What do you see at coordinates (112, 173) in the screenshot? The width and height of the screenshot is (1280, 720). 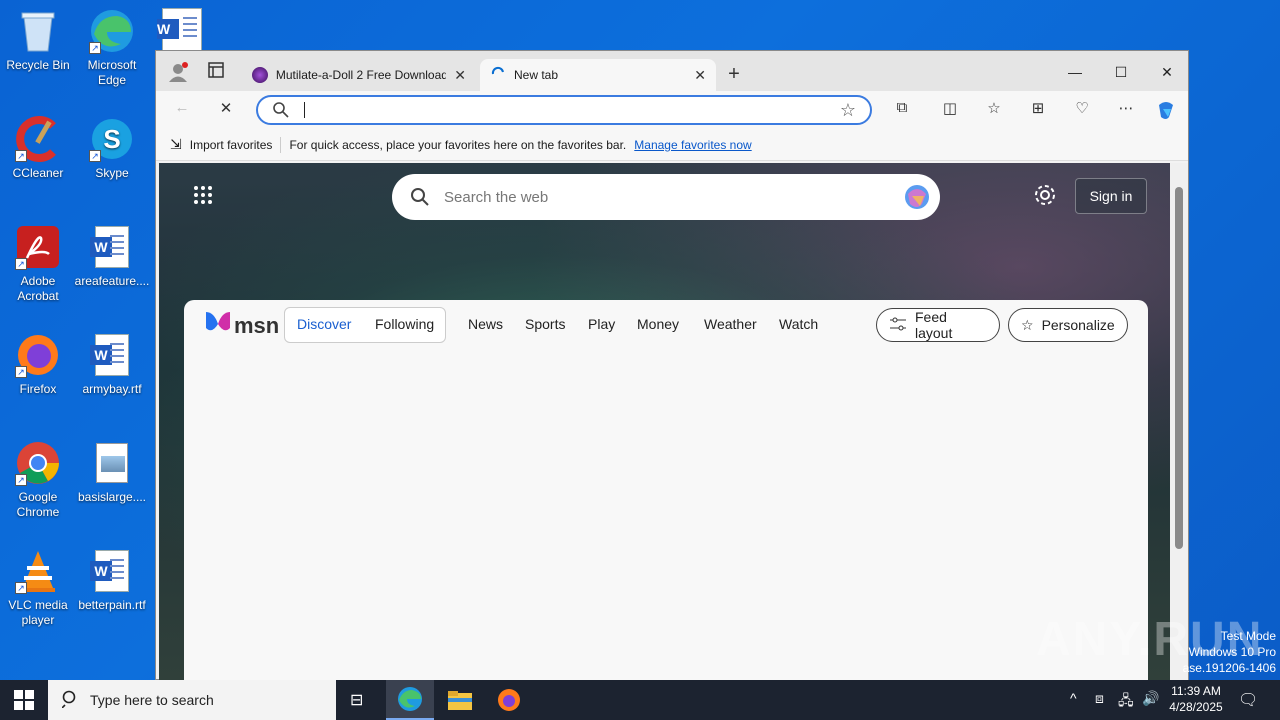 I see `desktop-icon-label: Skype` at bounding box center [112, 173].